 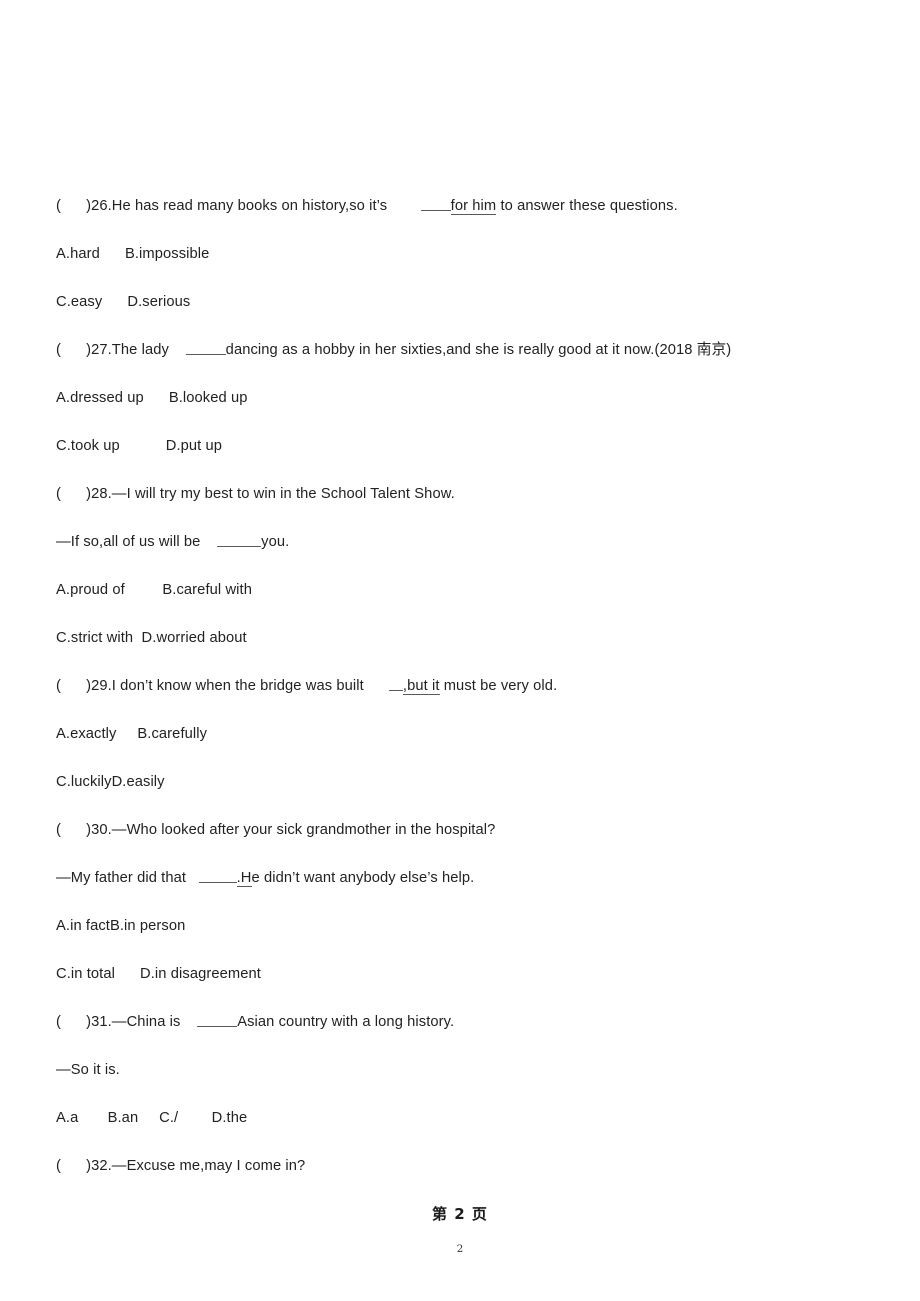 I want to click on q29-blank, so click(x=395, y=683).